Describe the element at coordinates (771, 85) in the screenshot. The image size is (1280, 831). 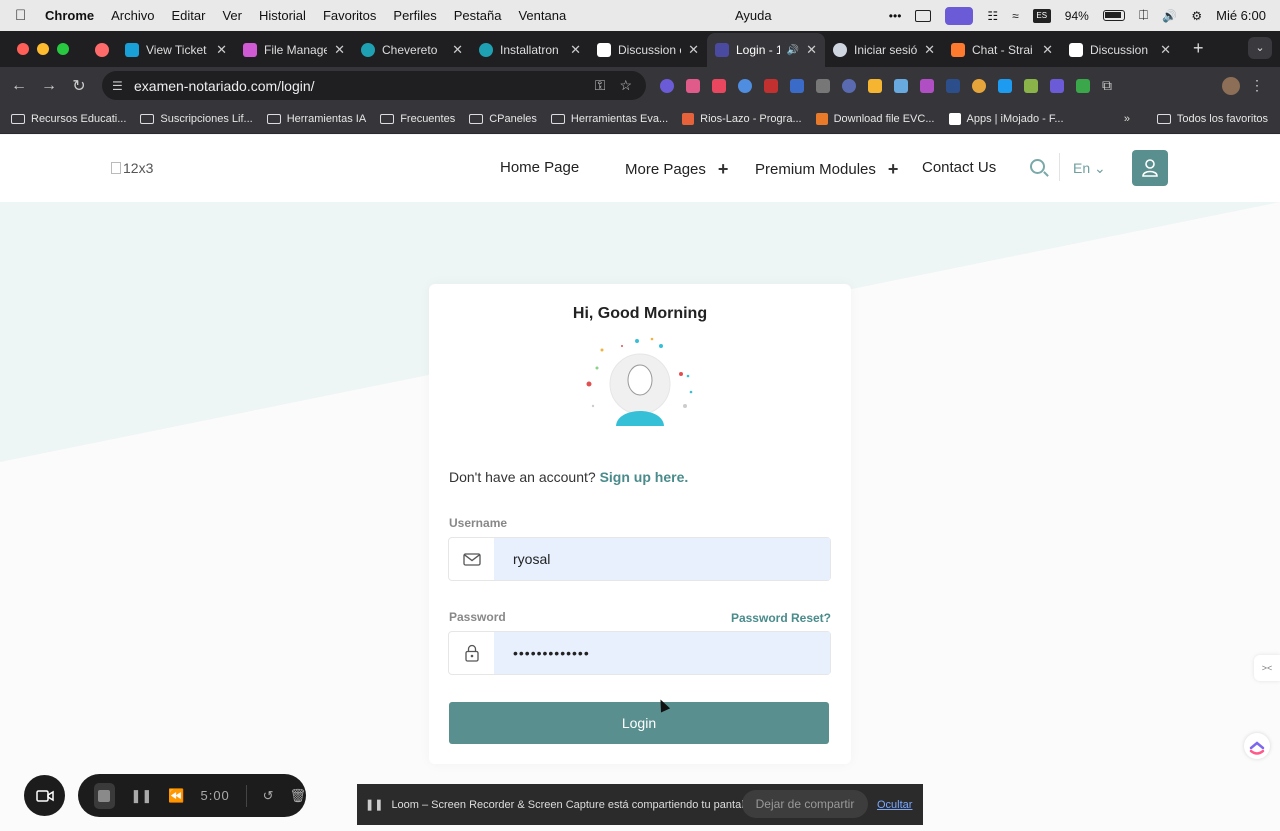
I see `extension-icon-with-badge` at that location.